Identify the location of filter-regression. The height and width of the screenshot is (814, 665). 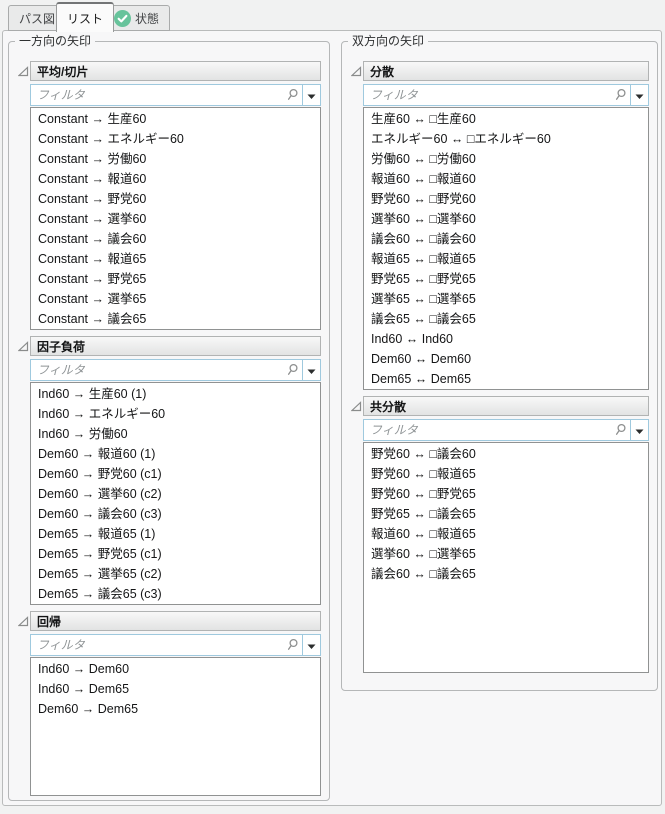
(175, 645).